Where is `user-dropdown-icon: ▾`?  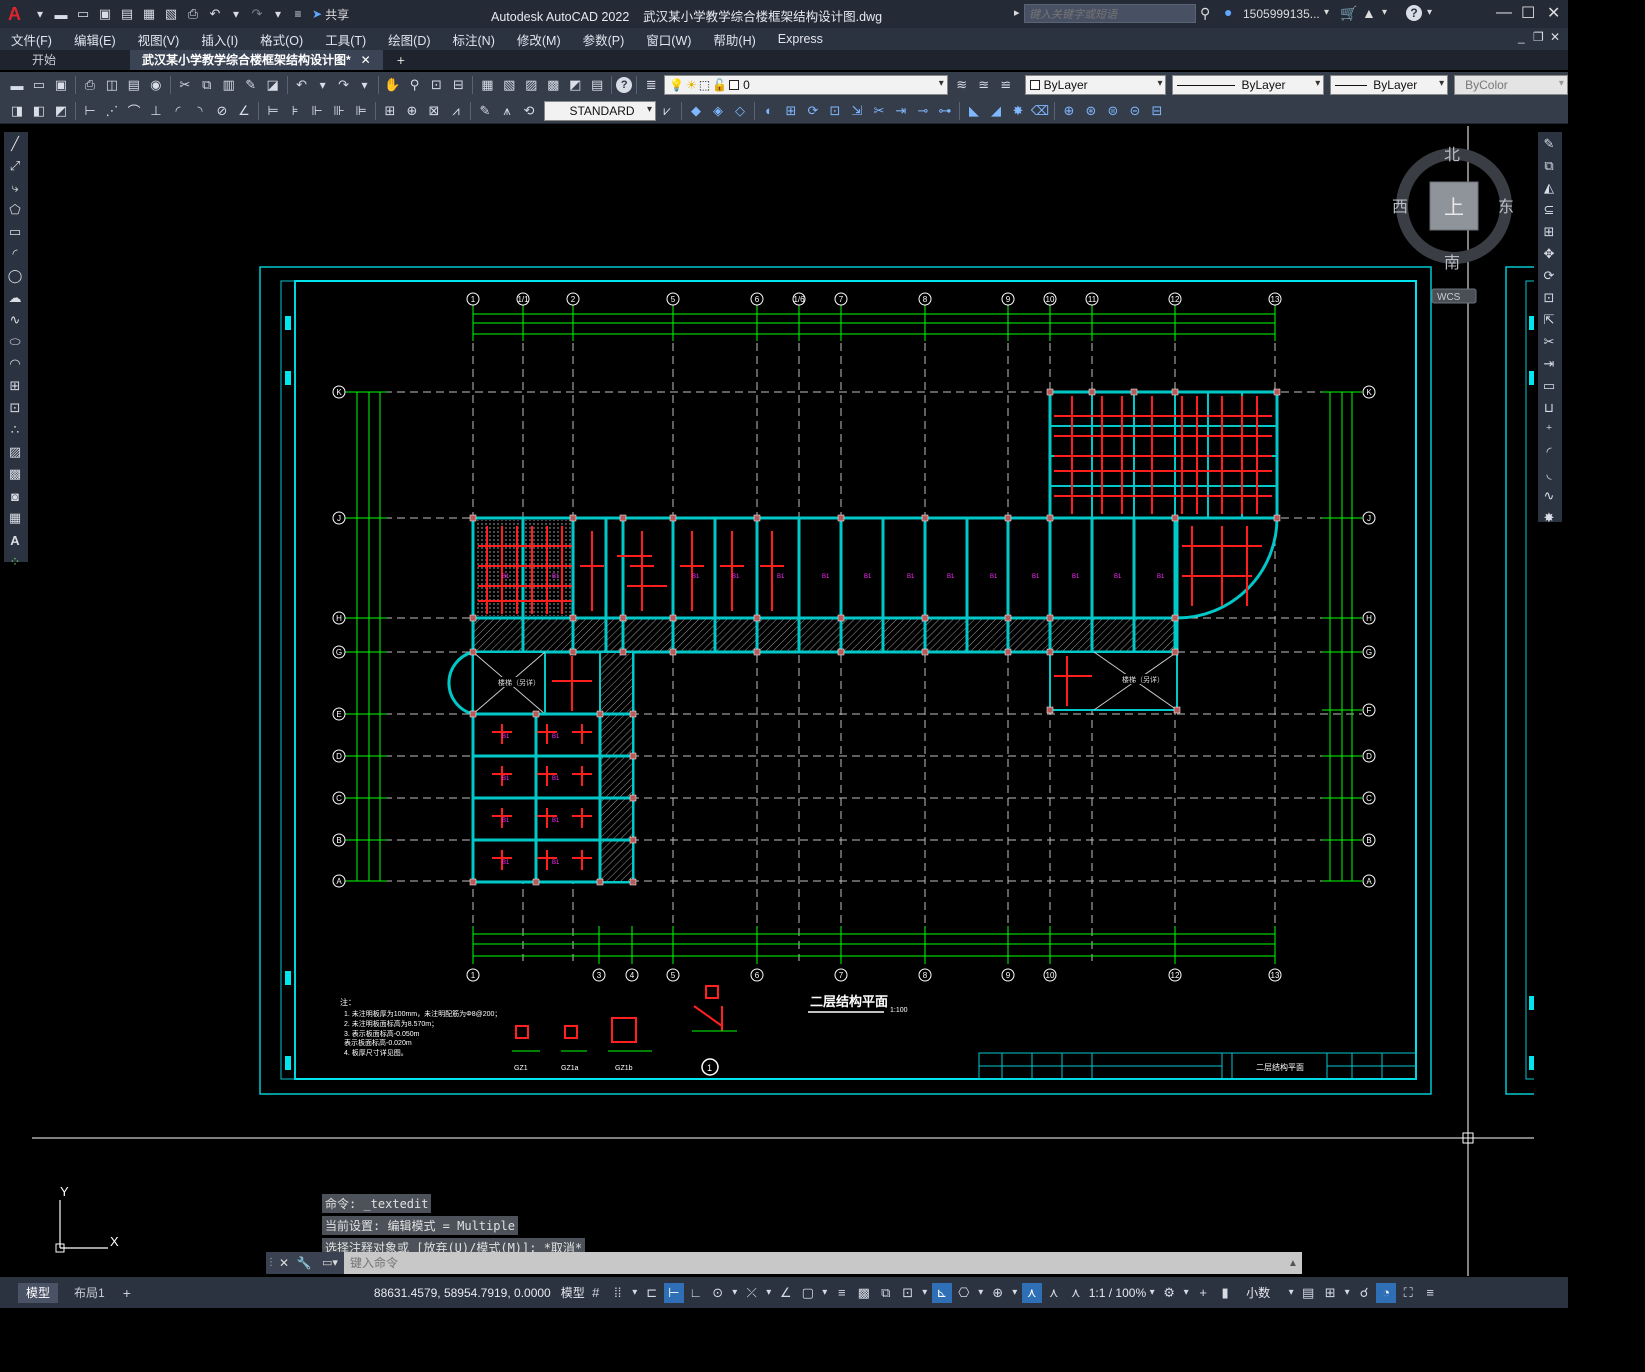
user-dropdown-icon: ▾ is located at coordinates (1326, 12).